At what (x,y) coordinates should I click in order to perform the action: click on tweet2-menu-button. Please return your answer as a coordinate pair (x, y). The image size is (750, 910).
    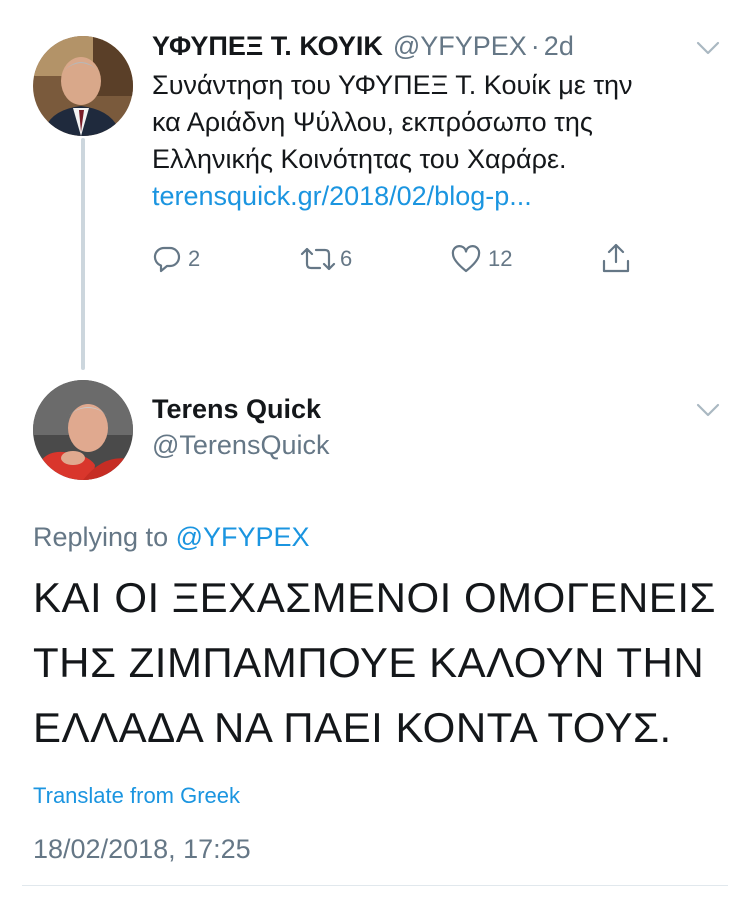
    Looking at the image, I should click on (708, 412).